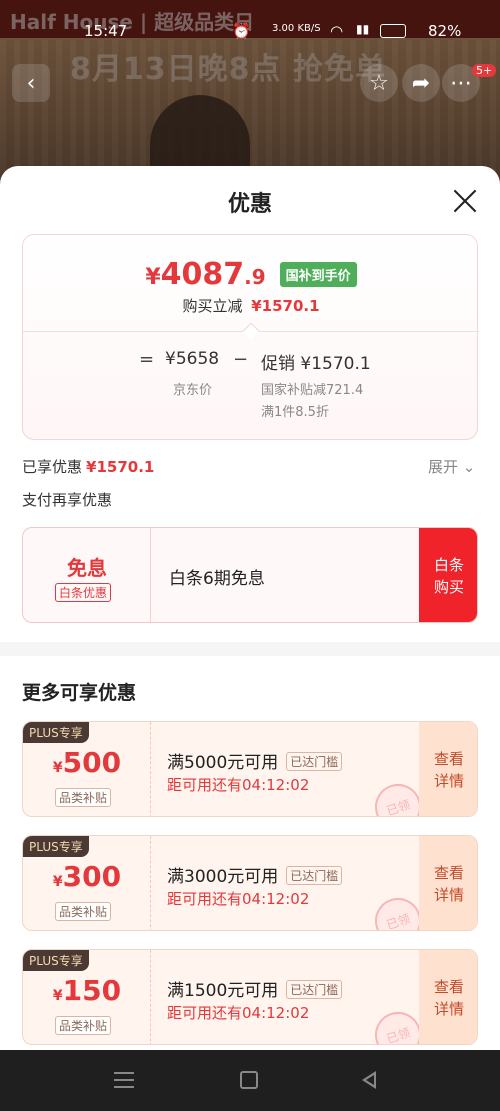  What do you see at coordinates (67, 500) in the screenshot?
I see `pay-discount-title: 支付再享优惠` at bounding box center [67, 500].